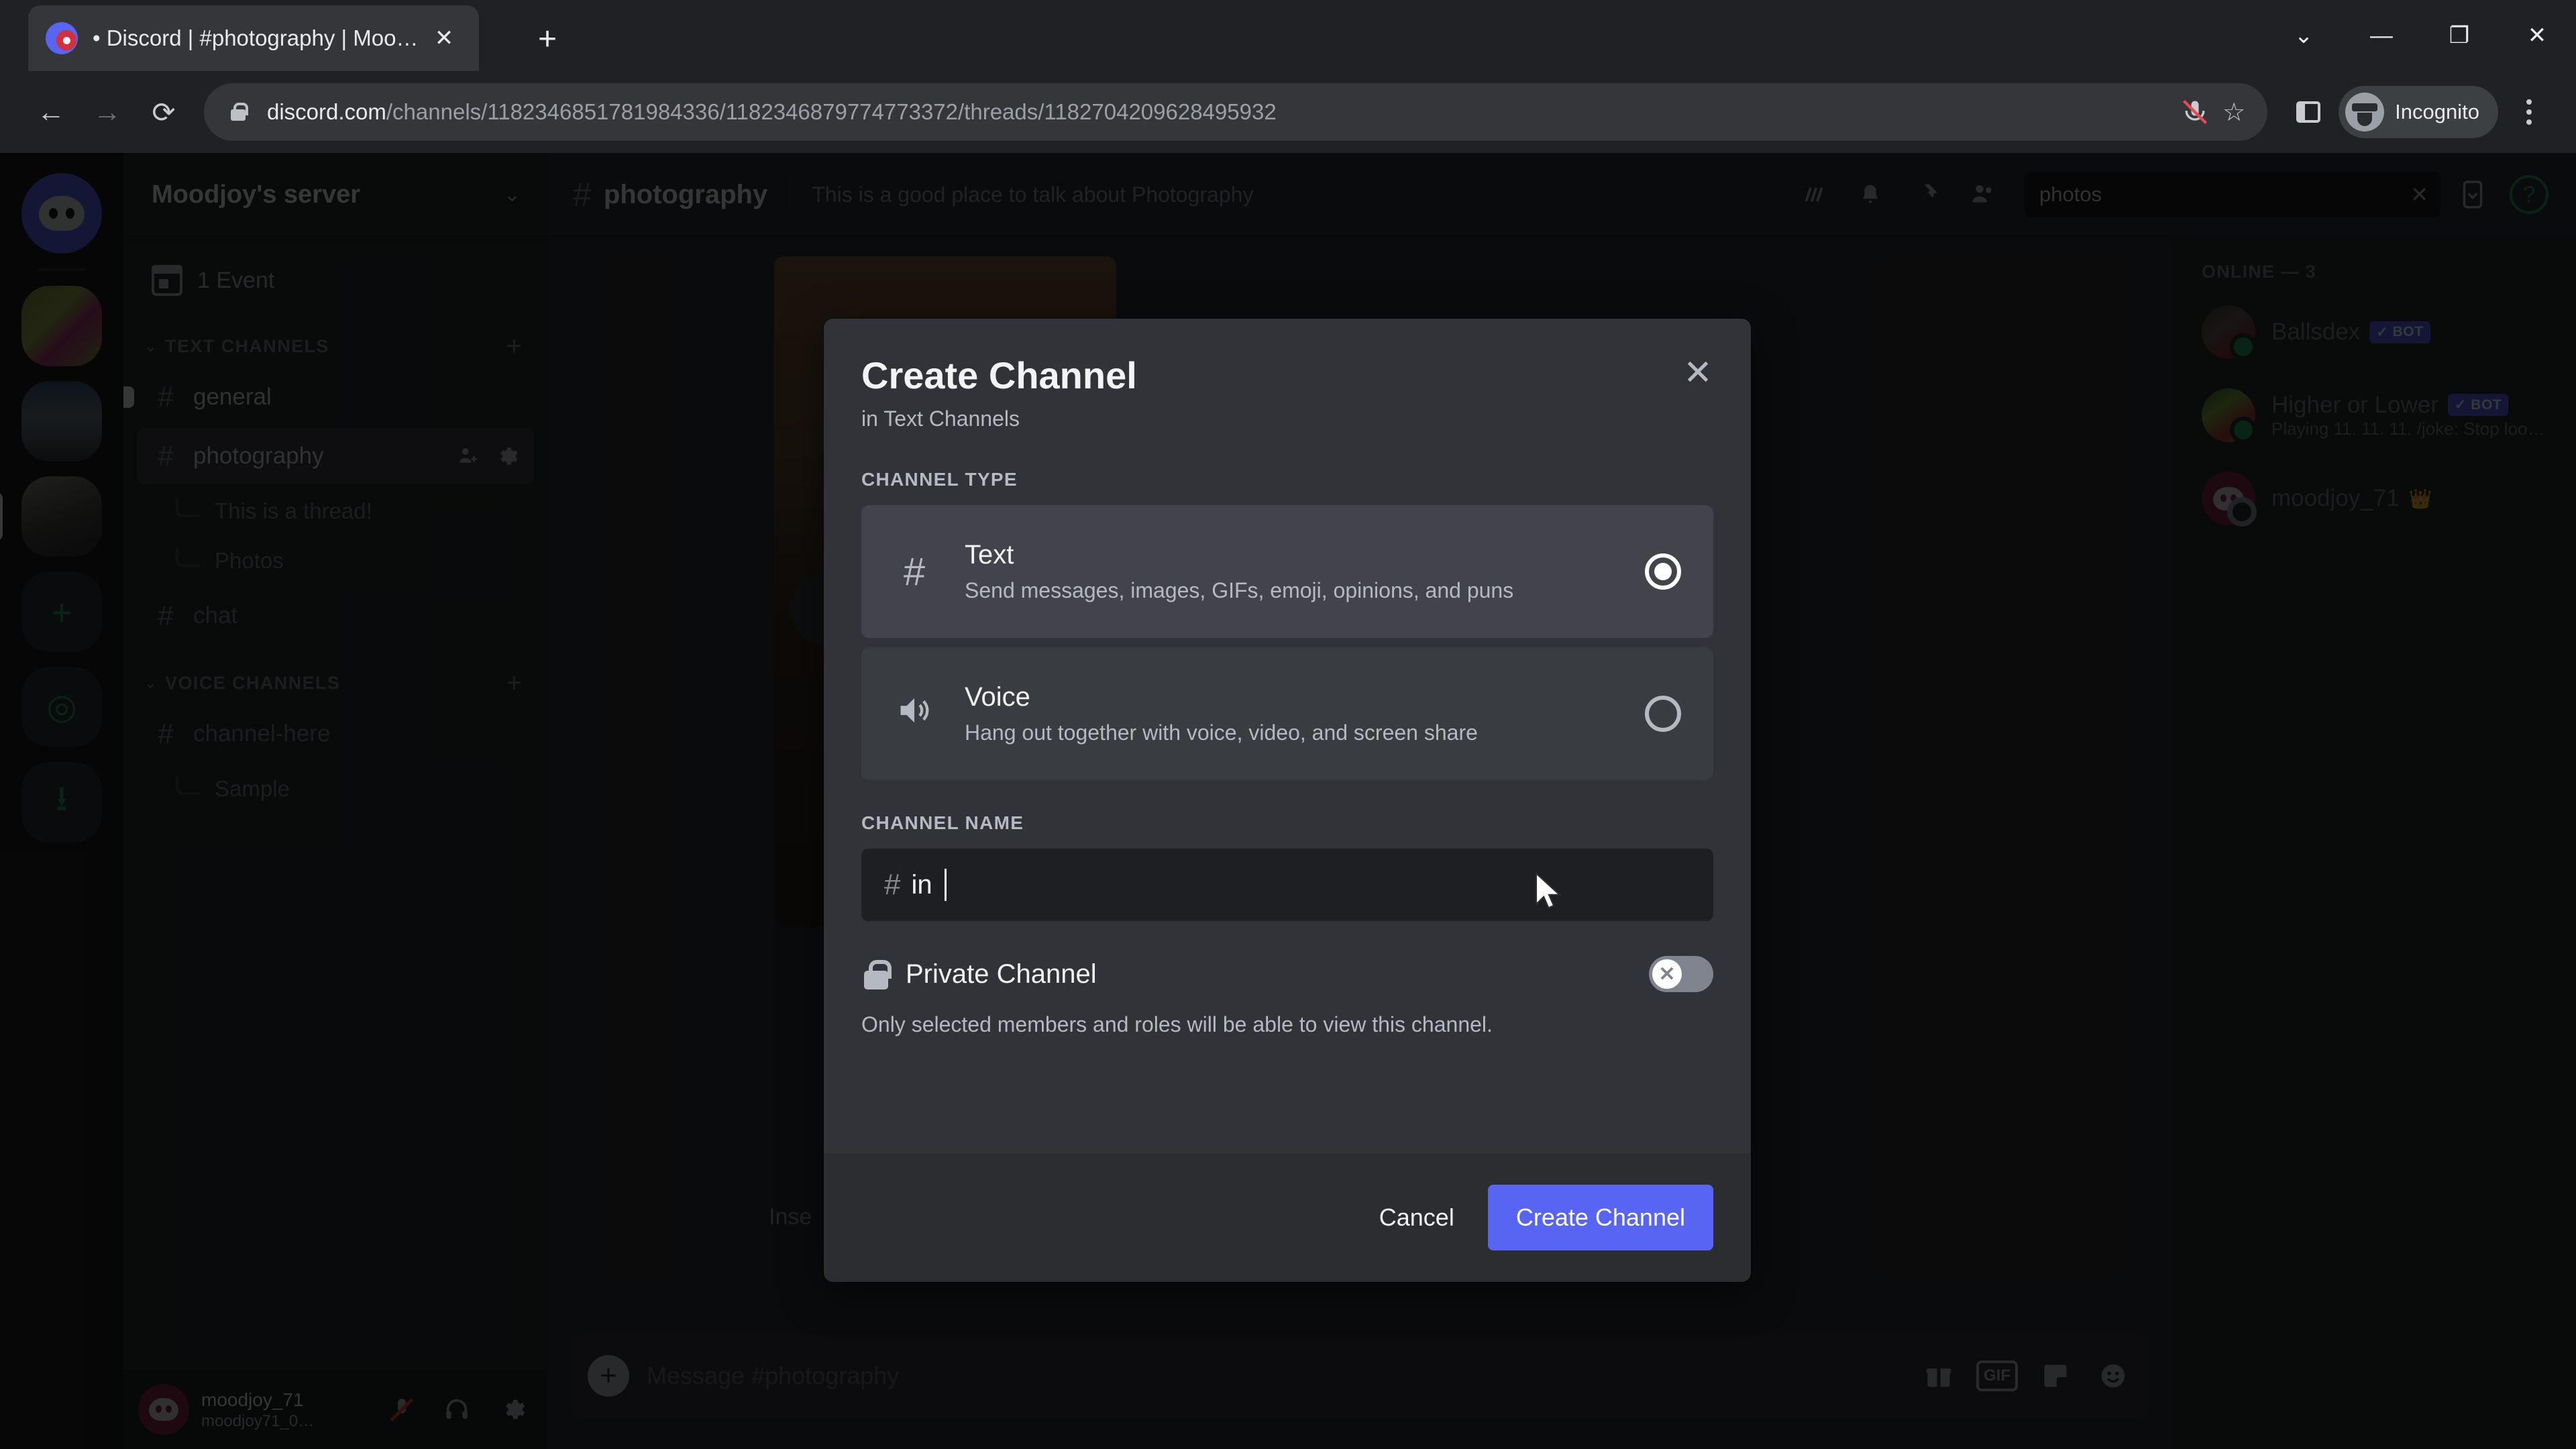 The height and width of the screenshot is (1449, 2576). I want to click on thread-branch-icon, so click(188, 507).